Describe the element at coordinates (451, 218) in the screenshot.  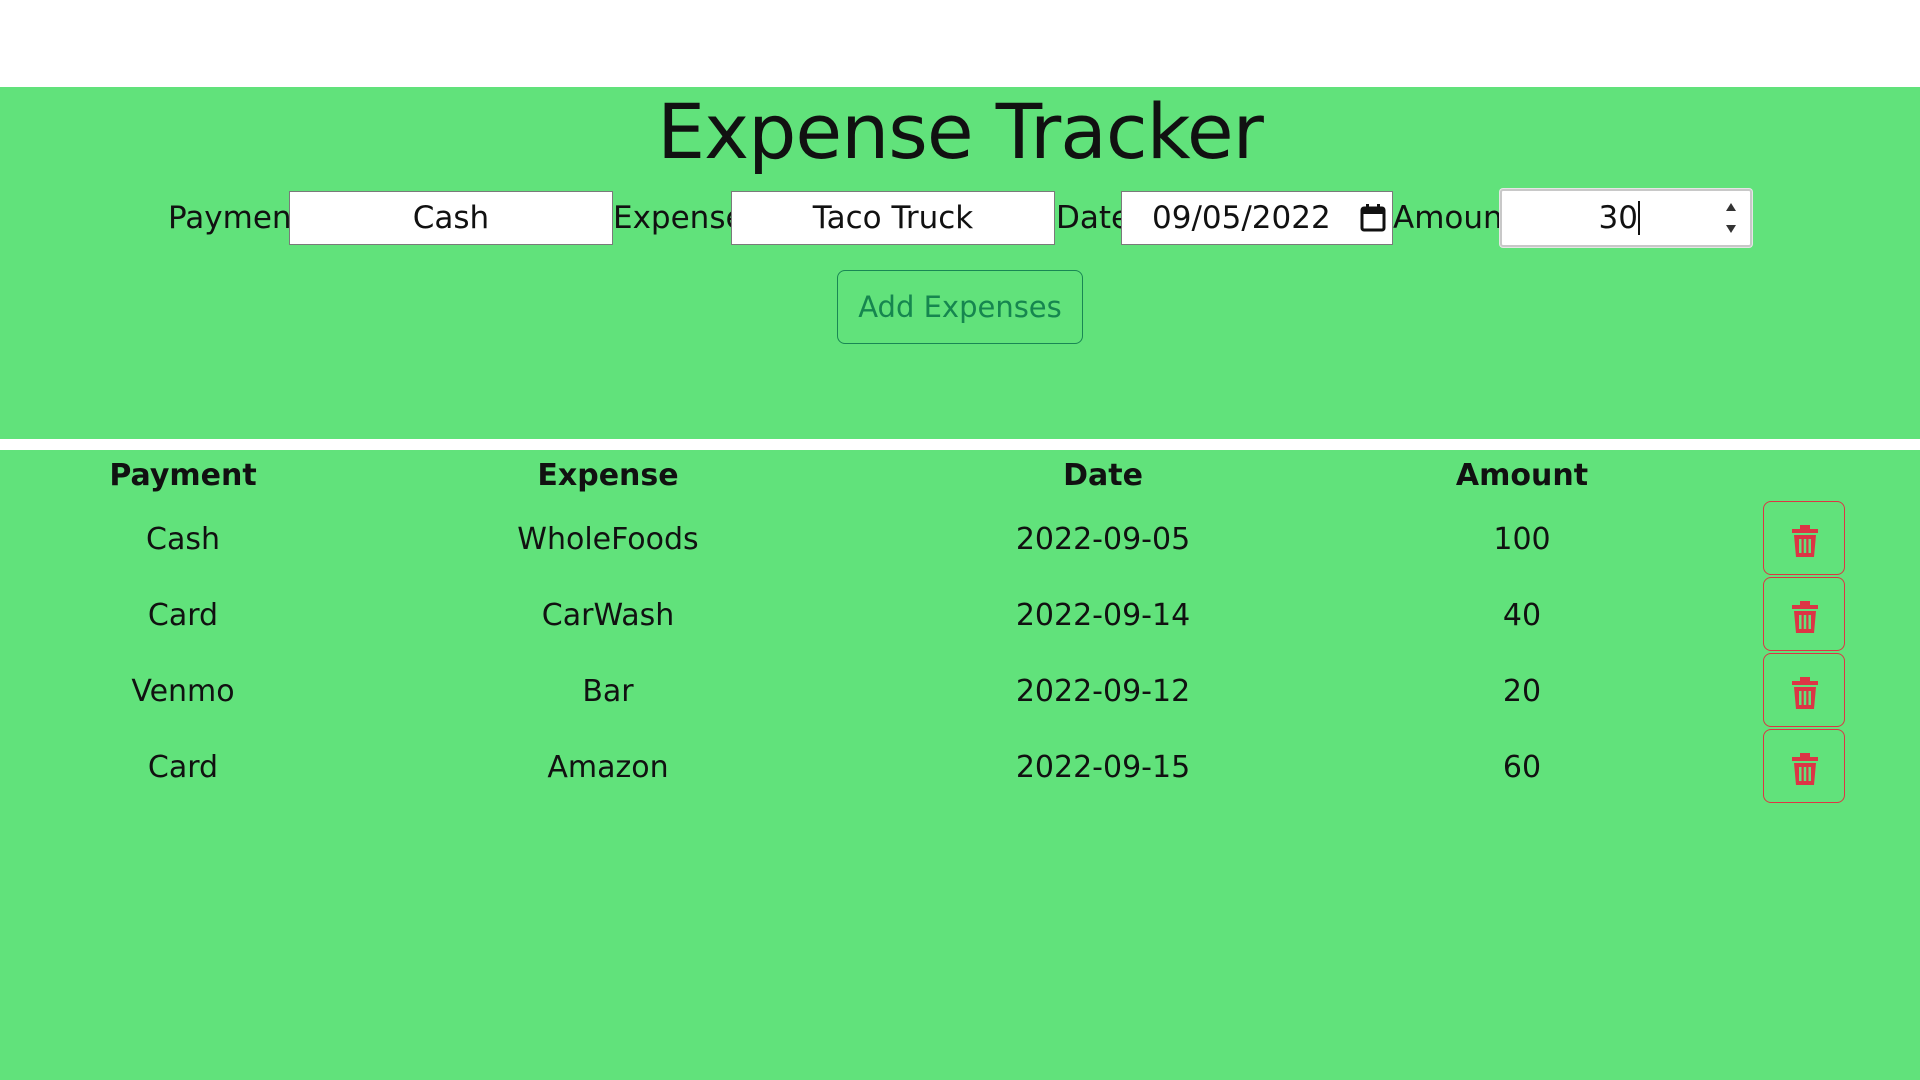
I see `payment-input` at that location.